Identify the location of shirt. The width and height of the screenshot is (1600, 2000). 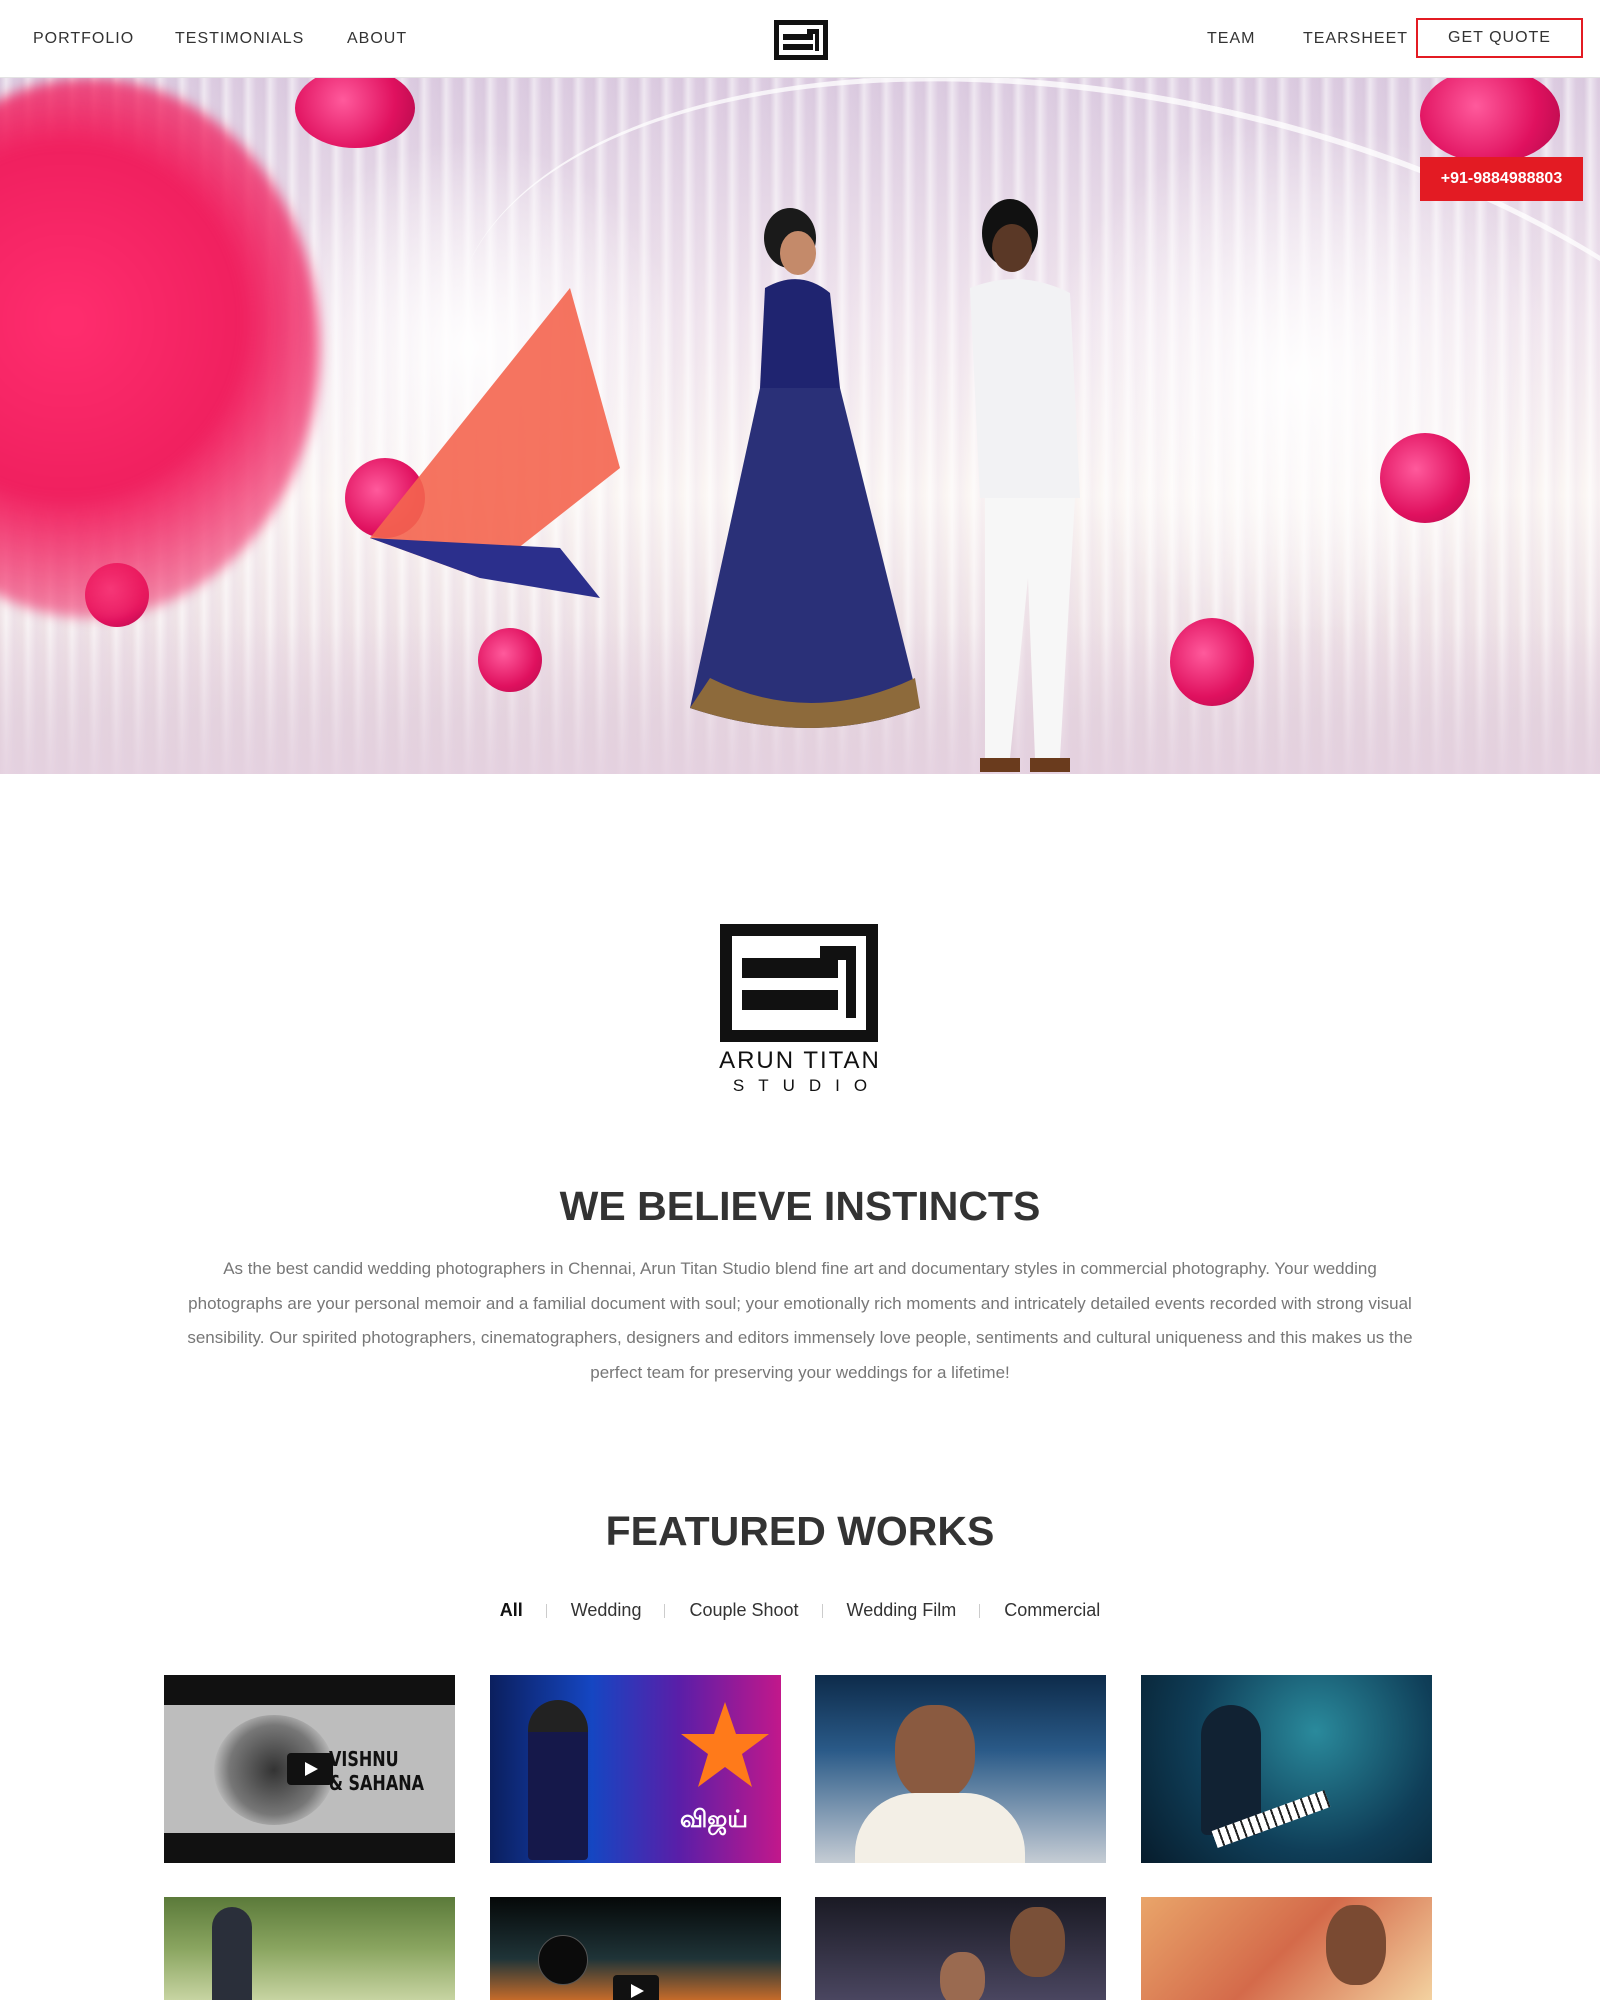
(940, 1828).